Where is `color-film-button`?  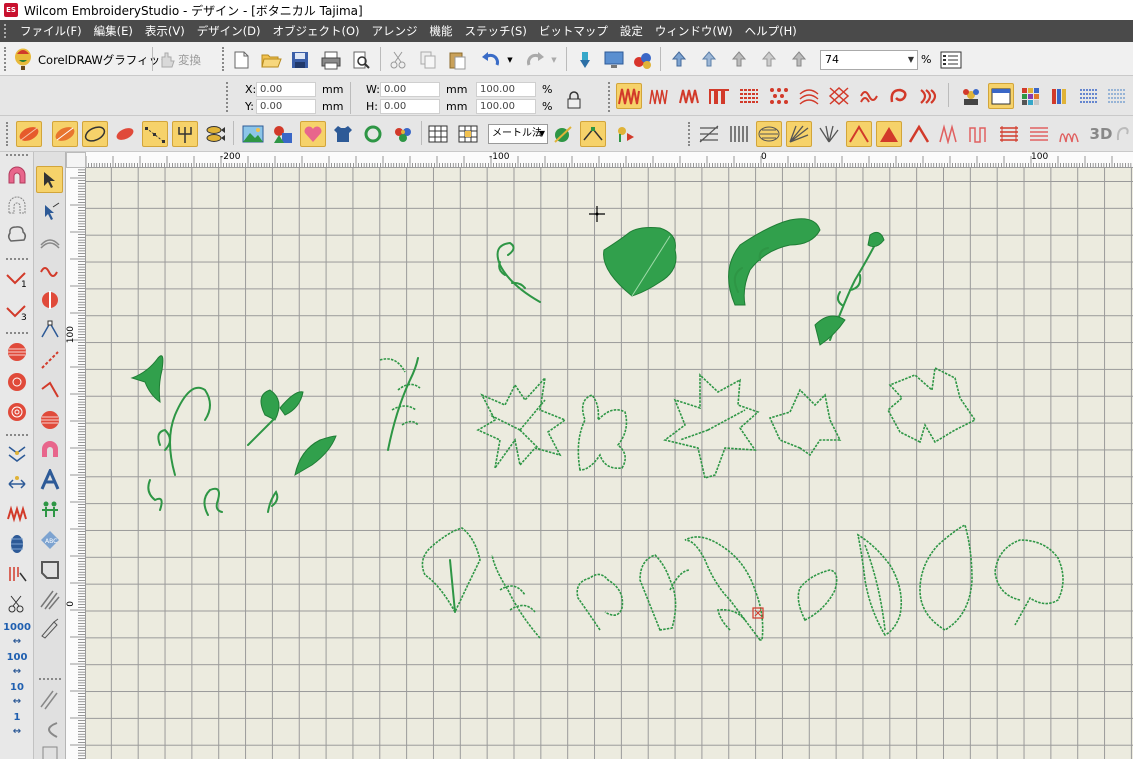 color-film-button is located at coordinates (643, 60).